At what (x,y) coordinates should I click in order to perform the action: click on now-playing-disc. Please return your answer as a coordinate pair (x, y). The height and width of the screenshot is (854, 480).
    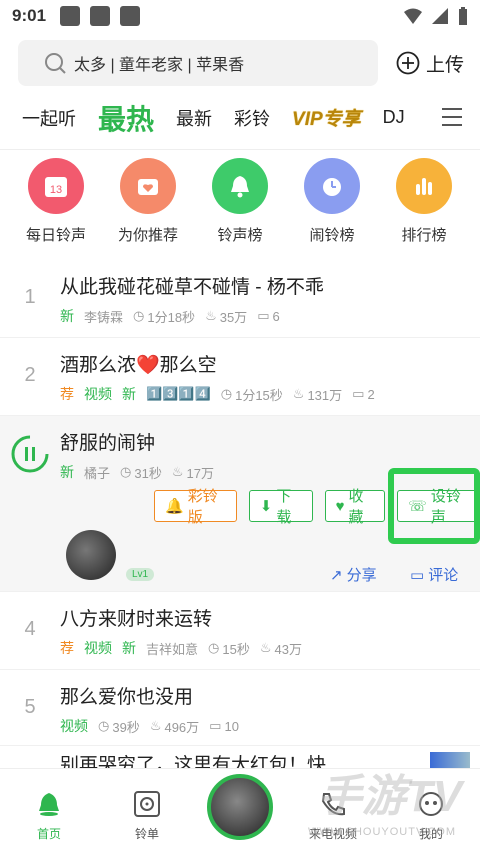
    Looking at the image, I should click on (240, 807).